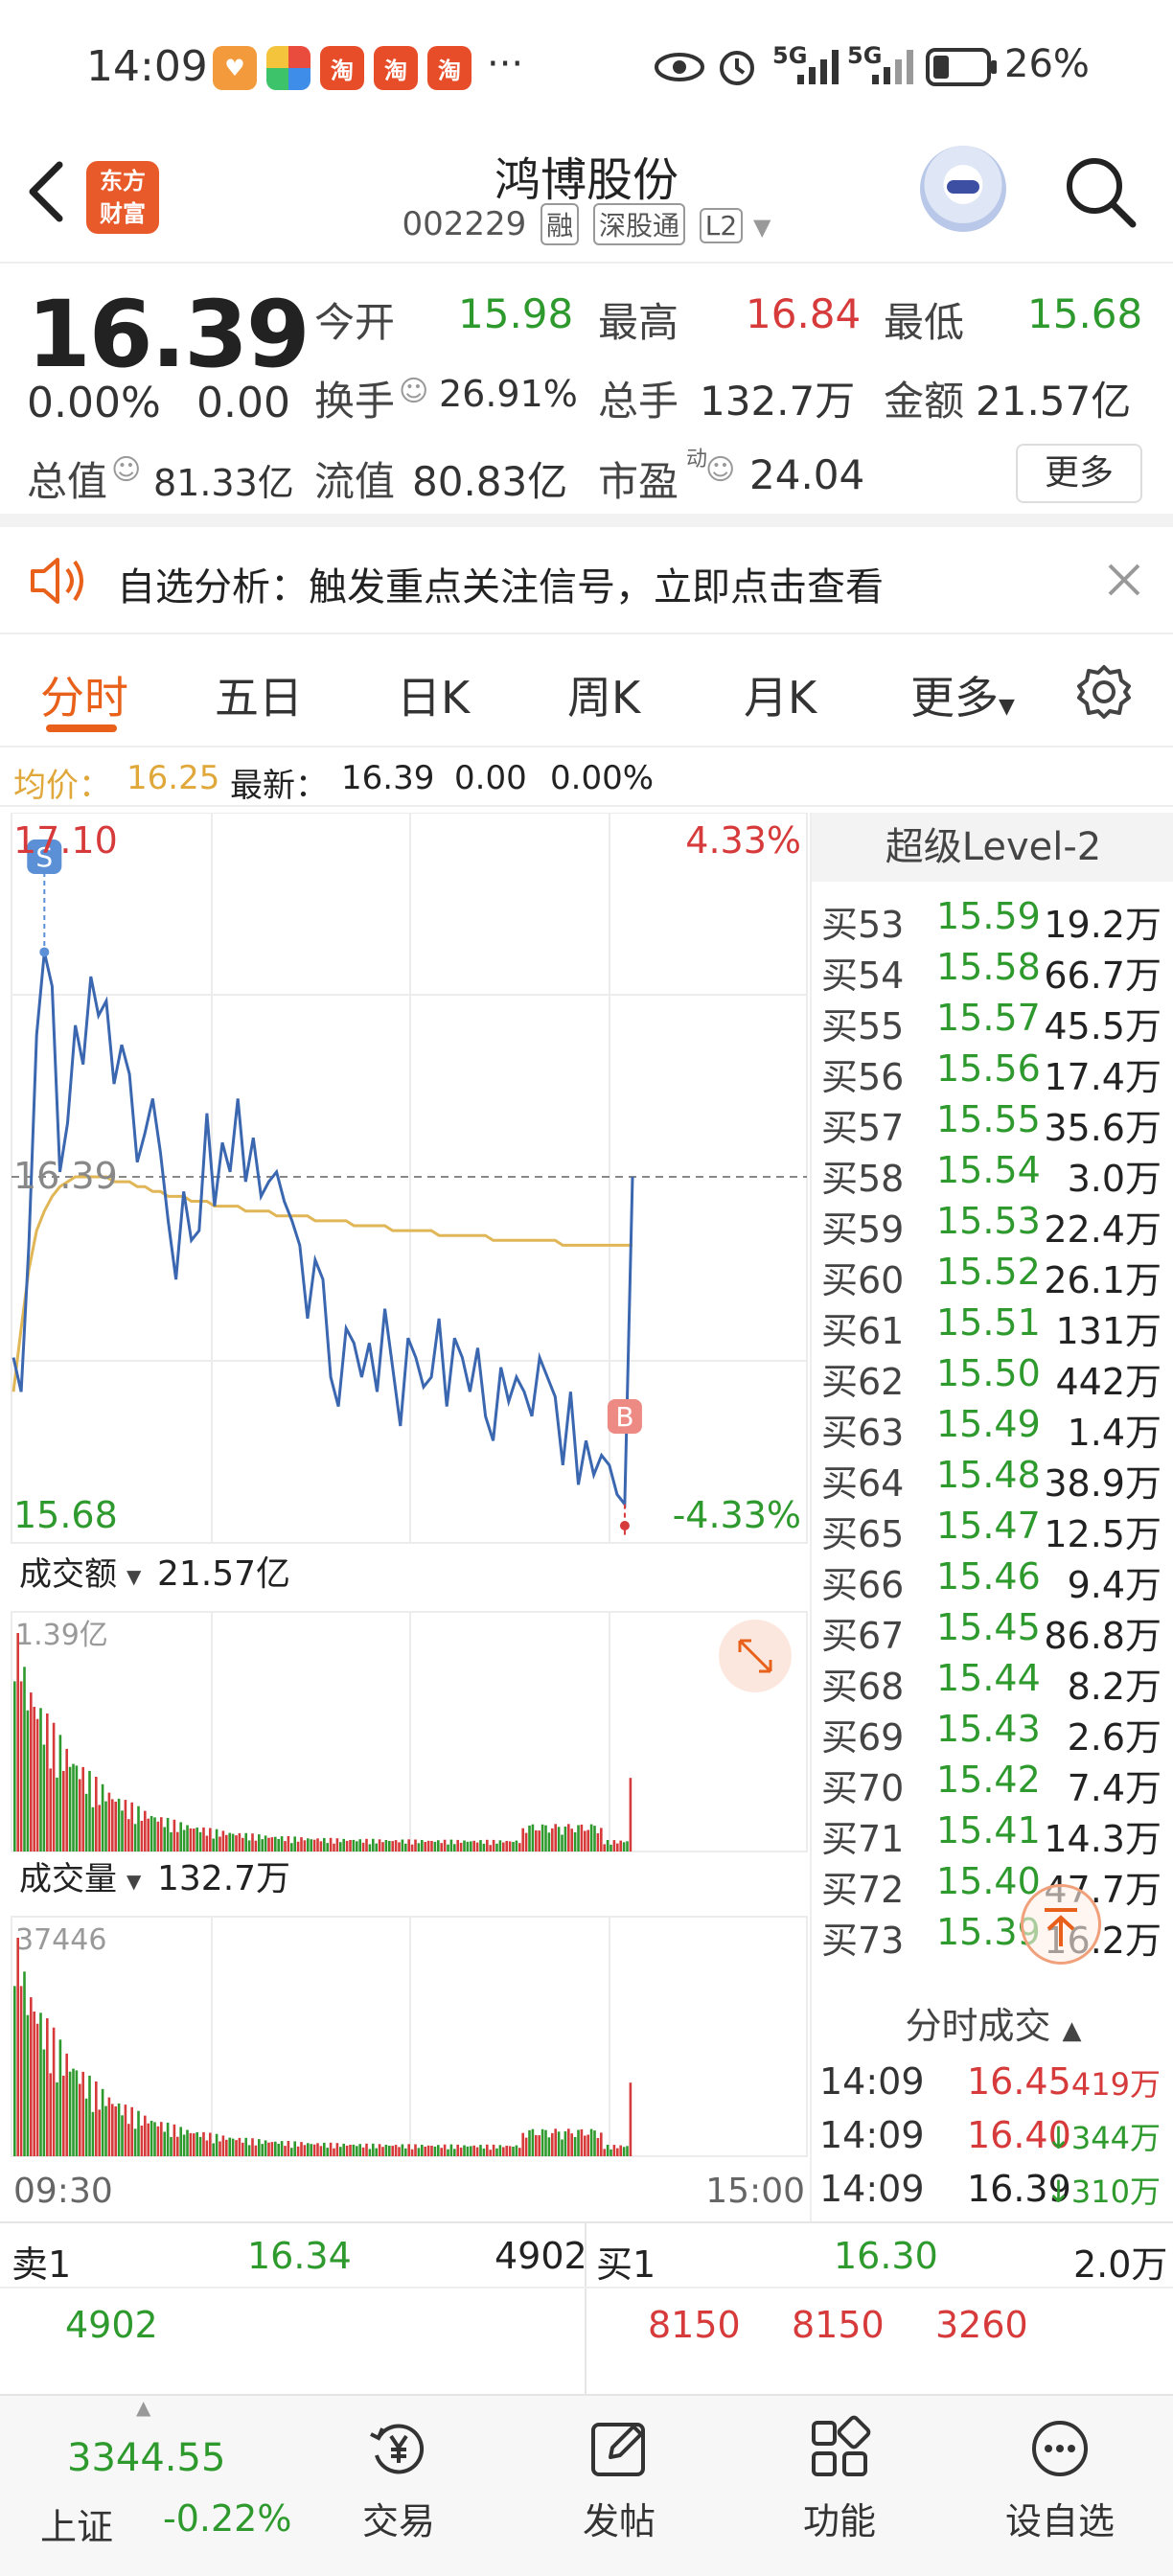 This screenshot has height=2576, width=1173. Describe the element at coordinates (780, 694) in the screenshot. I see `tab-monthly-k: 月K` at that location.